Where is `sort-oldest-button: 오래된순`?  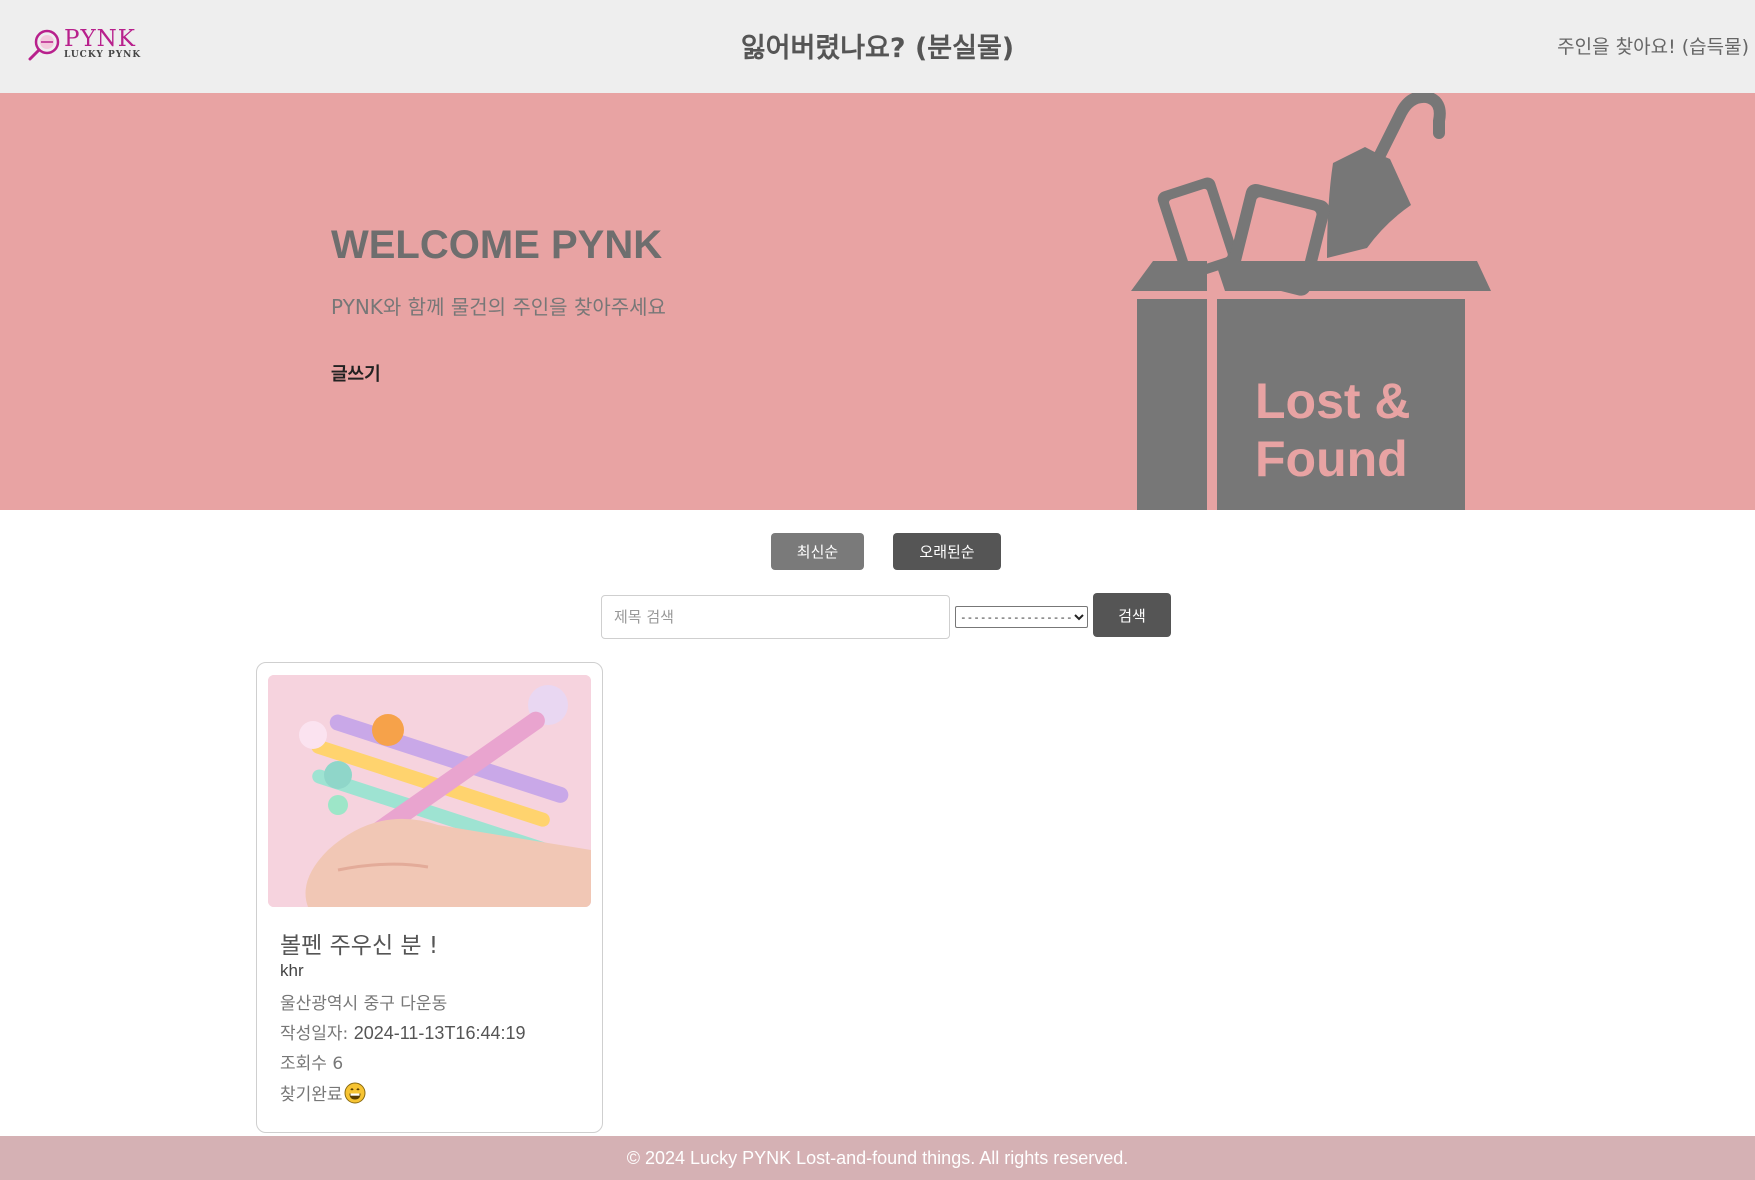
sort-oldest-button: 오래된순 is located at coordinates (947, 551).